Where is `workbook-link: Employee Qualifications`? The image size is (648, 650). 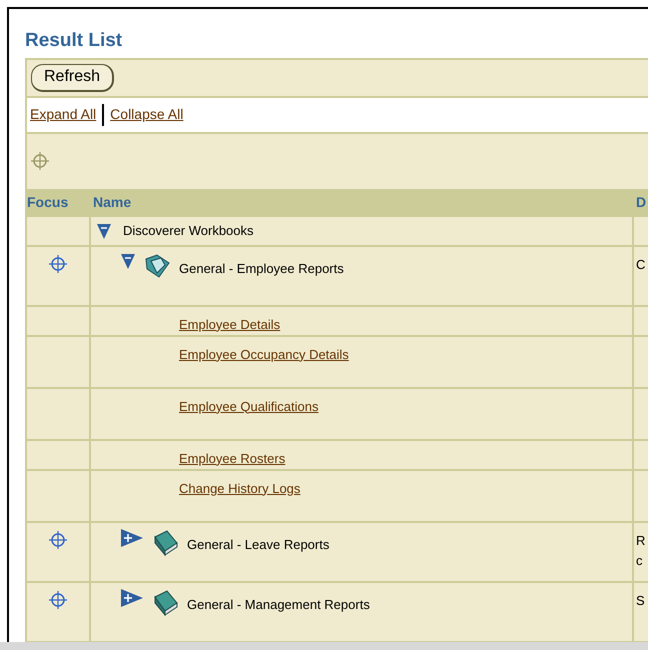
workbook-link: Employee Qualifications is located at coordinates (248, 406).